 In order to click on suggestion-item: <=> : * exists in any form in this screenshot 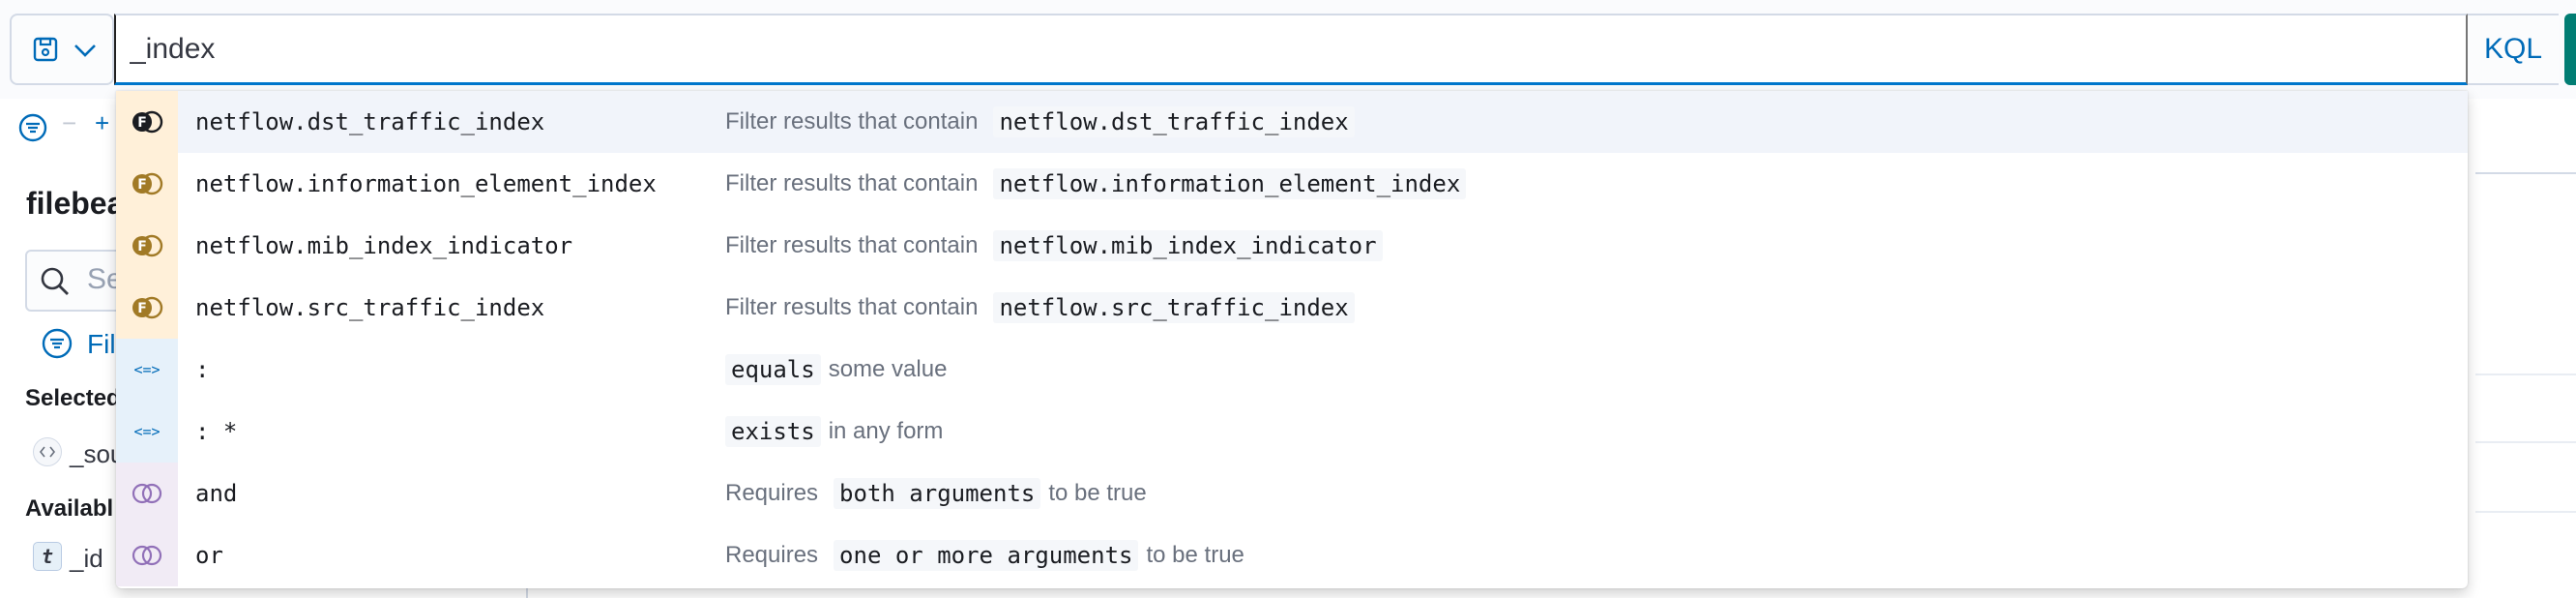, I will do `click(1292, 432)`.